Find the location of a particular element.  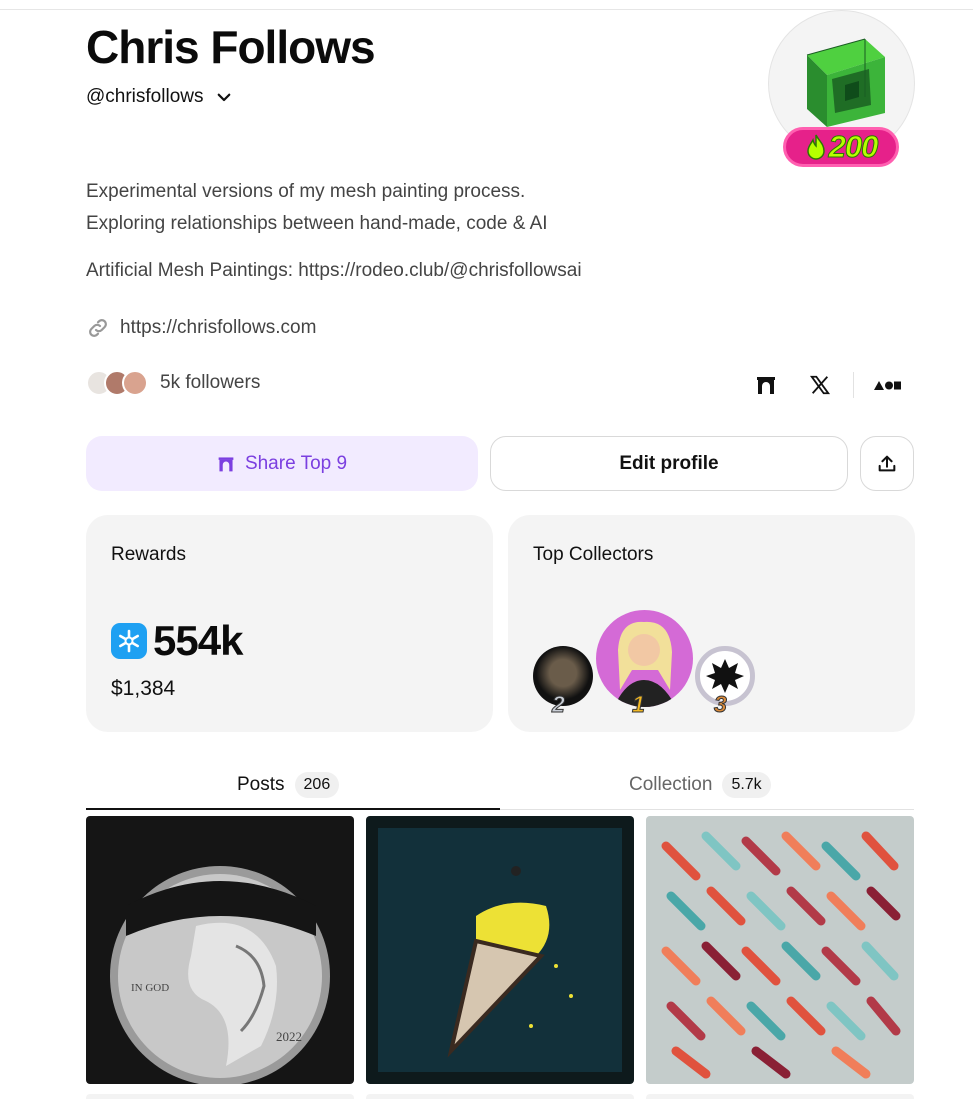

snowflake-icon is located at coordinates (129, 641).